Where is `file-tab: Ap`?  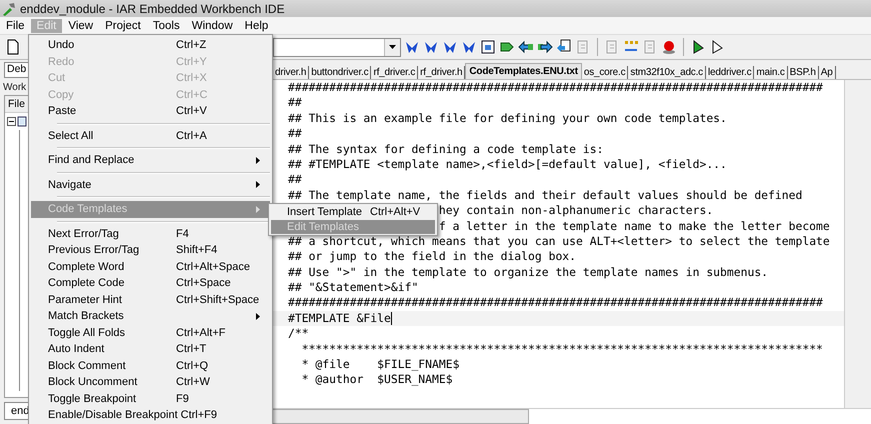 file-tab: Ap is located at coordinates (827, 72).